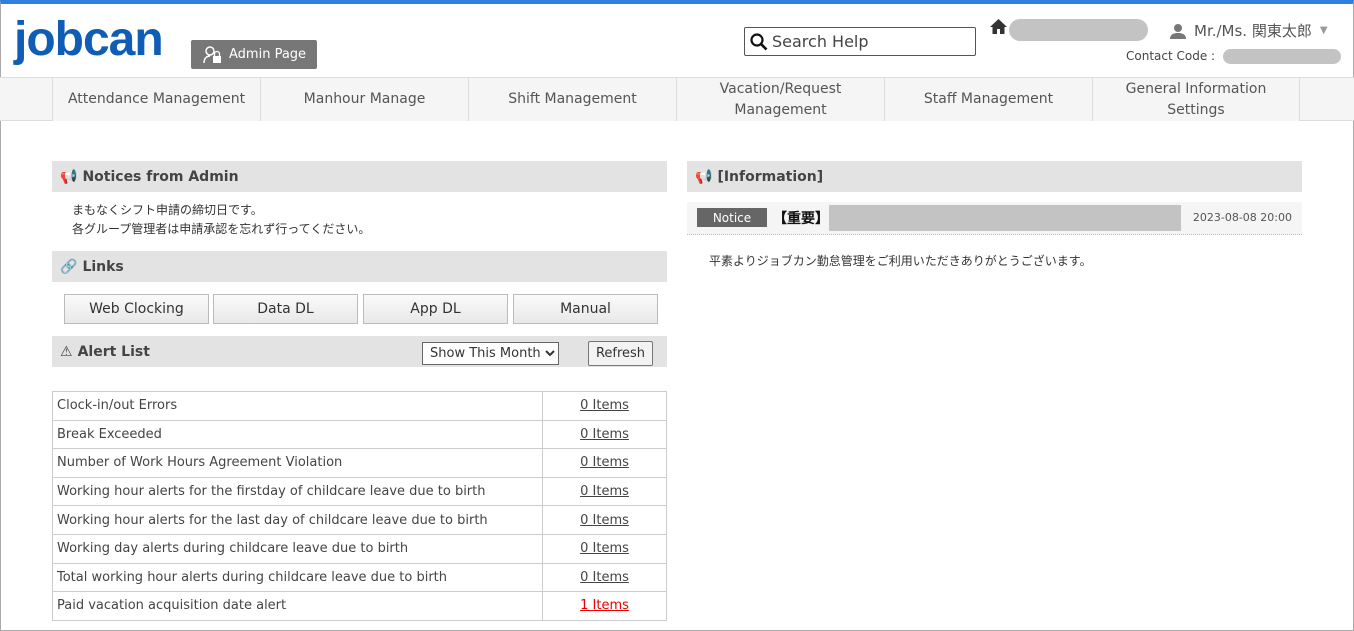 The image size is (1354, 631). Describe the element at coordinates (297, 463) in the screenshot. I see `alert-label: Number of Work Hours Agreement Violation` at that location.